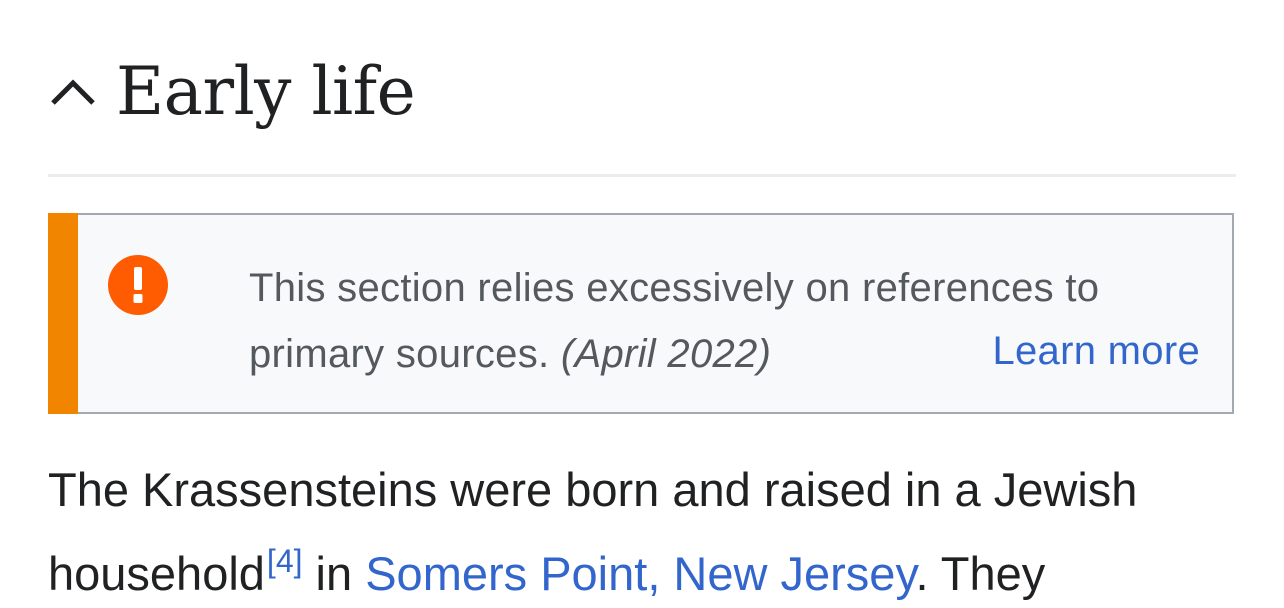 The image size is (1284, 608). Describe the element at coordinates (642, 175) in the screenshot. I see `section-divider` at that location.